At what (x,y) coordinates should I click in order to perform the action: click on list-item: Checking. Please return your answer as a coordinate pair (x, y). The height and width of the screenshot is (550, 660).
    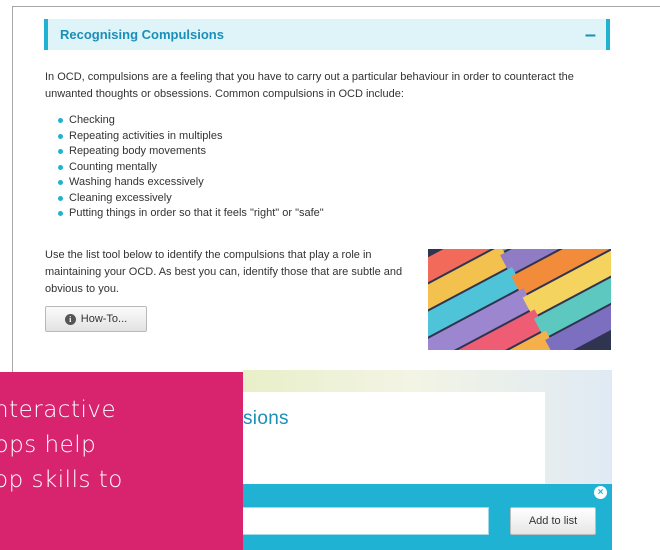
    Looking at the image, I should click on (191, 121).